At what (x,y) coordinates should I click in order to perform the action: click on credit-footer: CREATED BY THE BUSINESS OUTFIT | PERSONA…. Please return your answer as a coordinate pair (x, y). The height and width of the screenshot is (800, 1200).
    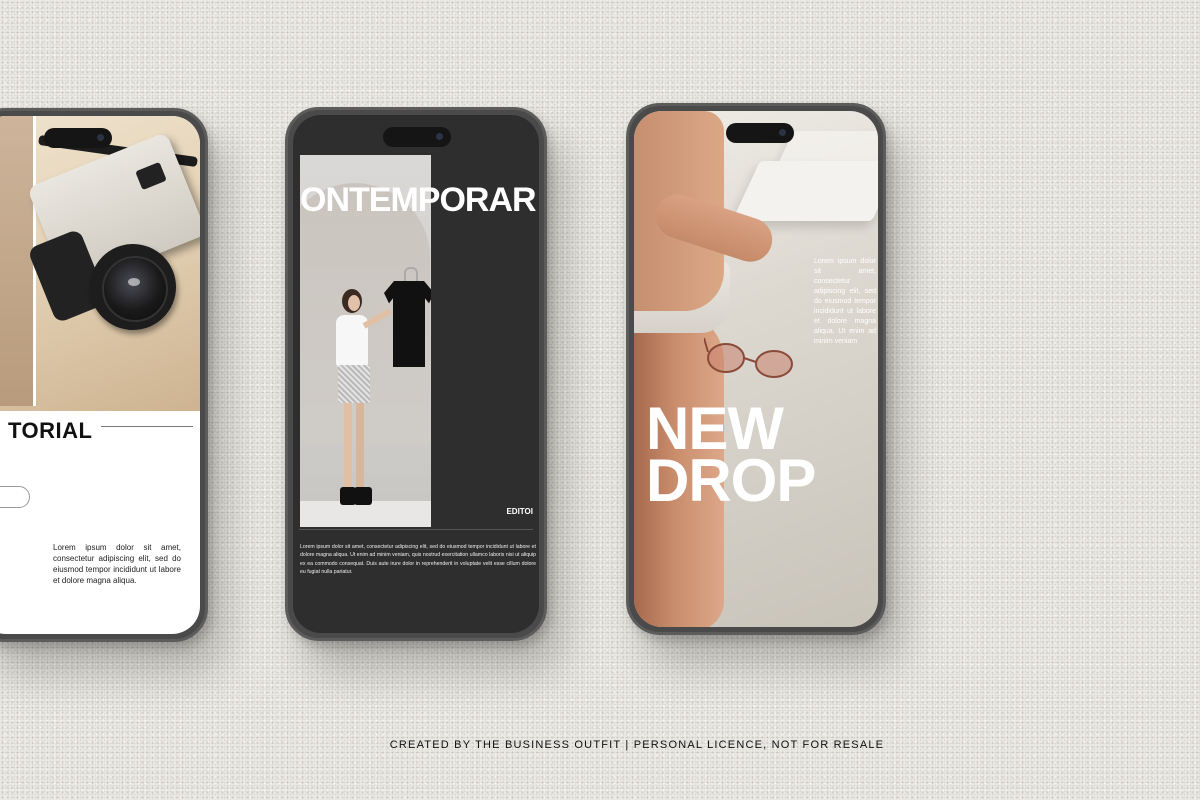
    Looking at the image, I should click on (637, 745).